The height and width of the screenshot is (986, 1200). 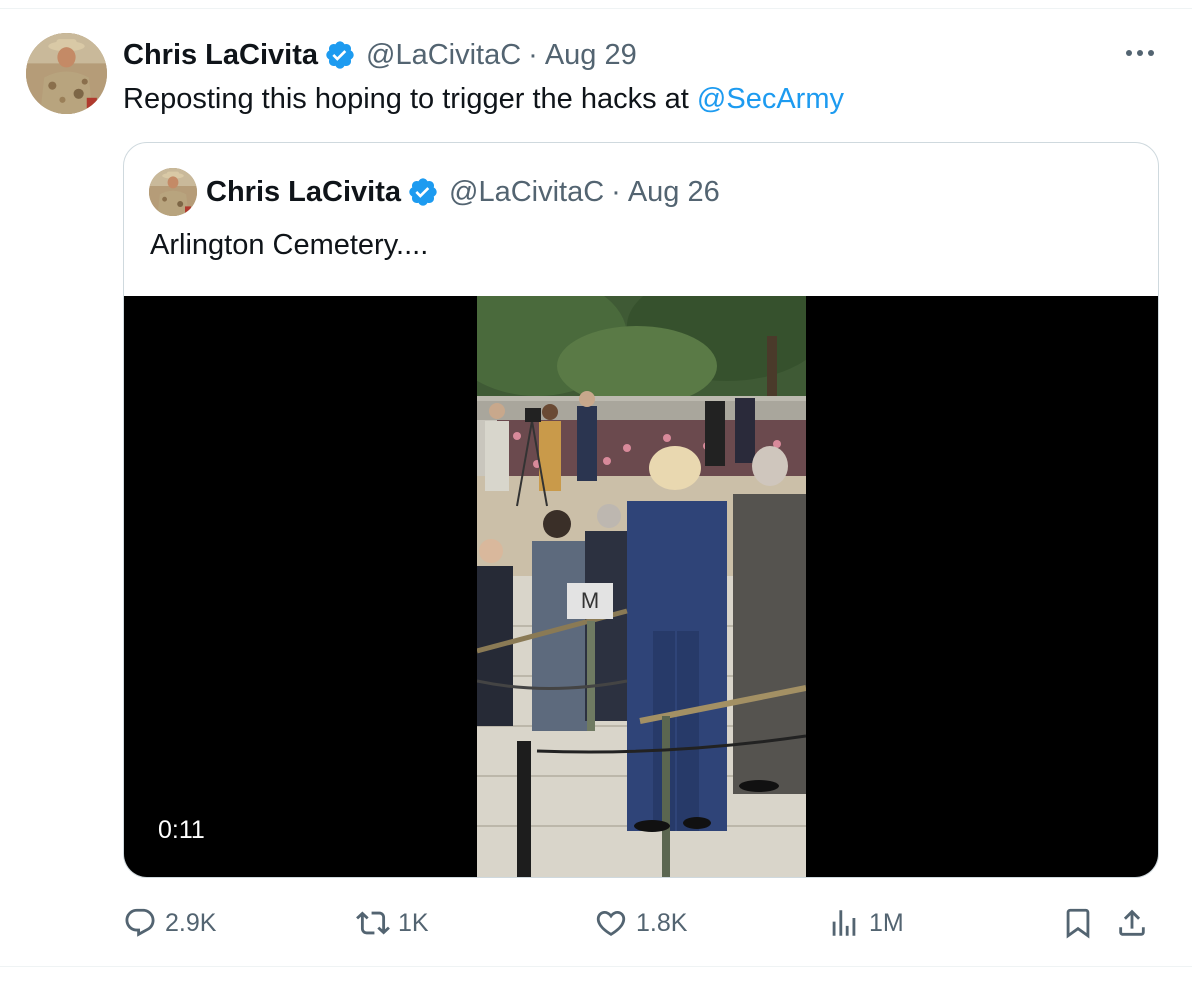 What do you see at coordinates (865, 923) in the screenshot?
I see `views-button: 1M` at bounding box center [865, 923].